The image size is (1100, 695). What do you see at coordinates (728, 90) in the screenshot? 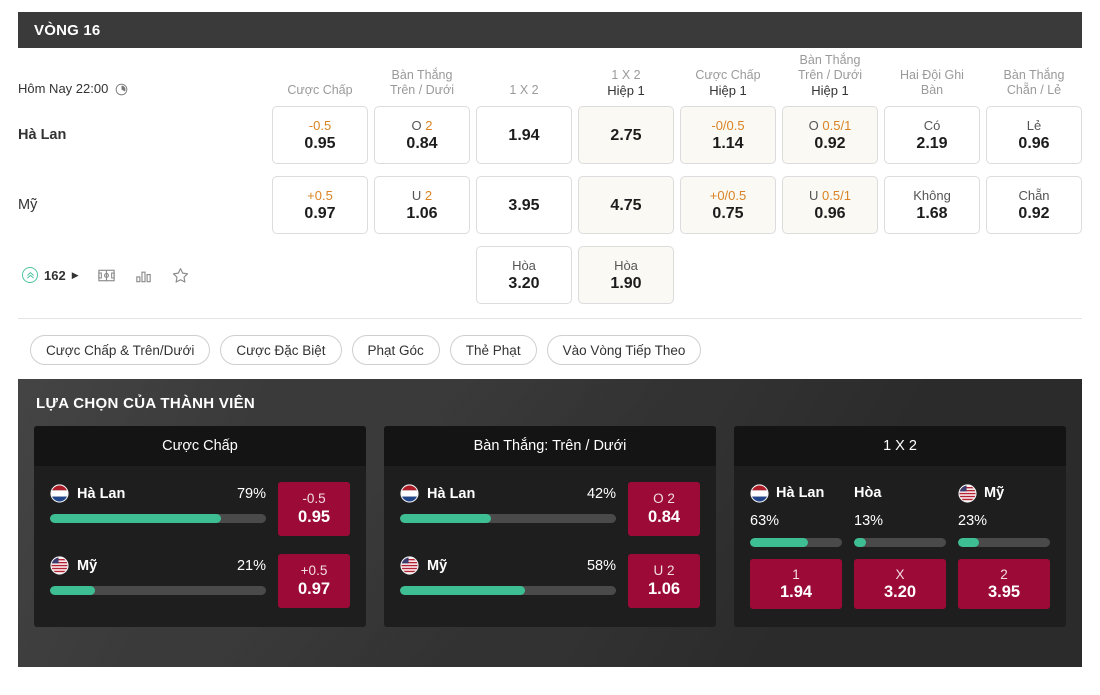
I see `column-subtitle: Hiệp 1` at bounding box center [728, 90].